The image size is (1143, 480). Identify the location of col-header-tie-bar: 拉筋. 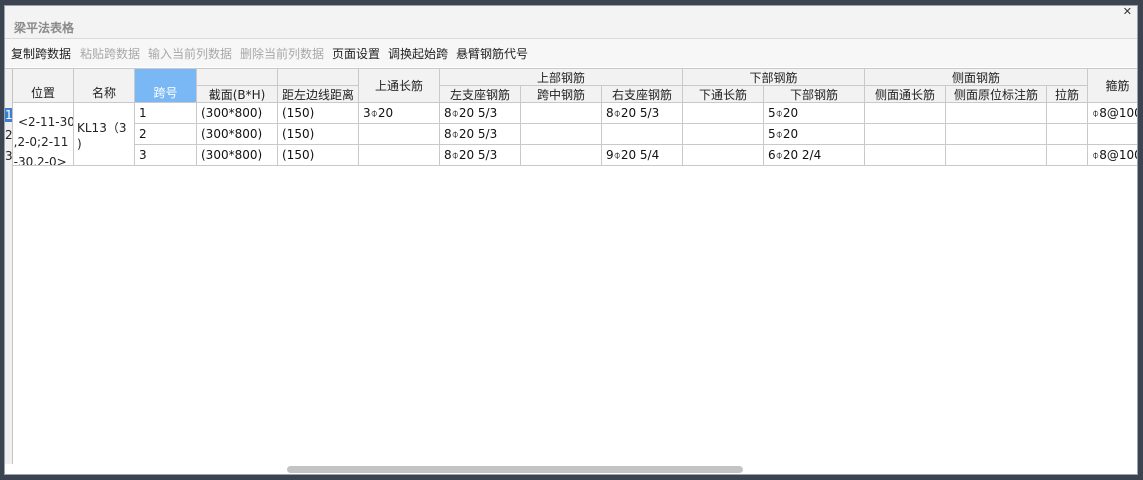
(1067, 94).